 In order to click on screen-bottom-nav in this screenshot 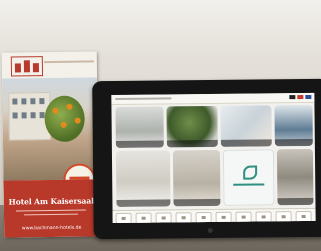, I will do `click(214, 215)`.